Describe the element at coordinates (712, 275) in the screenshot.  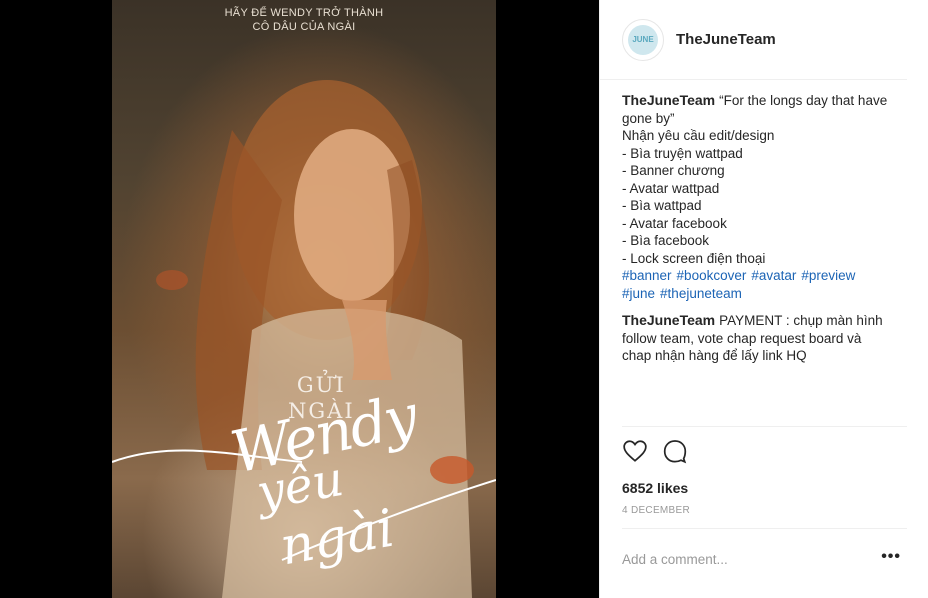
I see `hashtag: #bookcover` at that location.